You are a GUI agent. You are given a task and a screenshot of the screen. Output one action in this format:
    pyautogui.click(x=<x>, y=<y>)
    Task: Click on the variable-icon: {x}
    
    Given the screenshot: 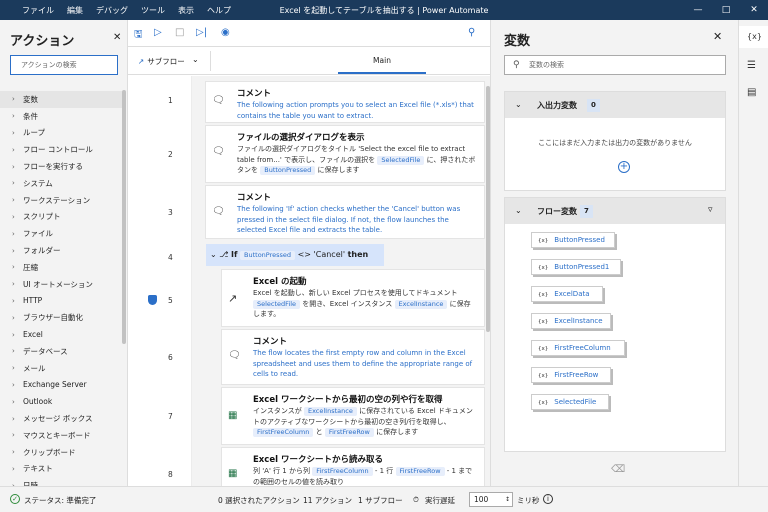 What is the action you would take?
    pyautogui.click(x=543, y=376)
    